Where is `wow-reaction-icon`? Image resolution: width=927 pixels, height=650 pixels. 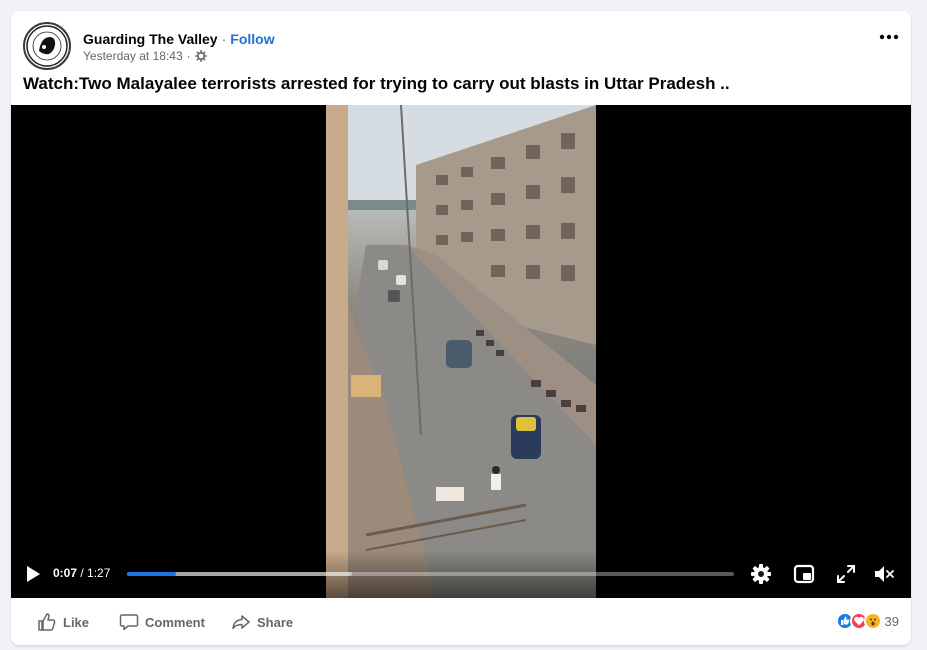
wow-reaction-icon is located at coordinates (872, 621).